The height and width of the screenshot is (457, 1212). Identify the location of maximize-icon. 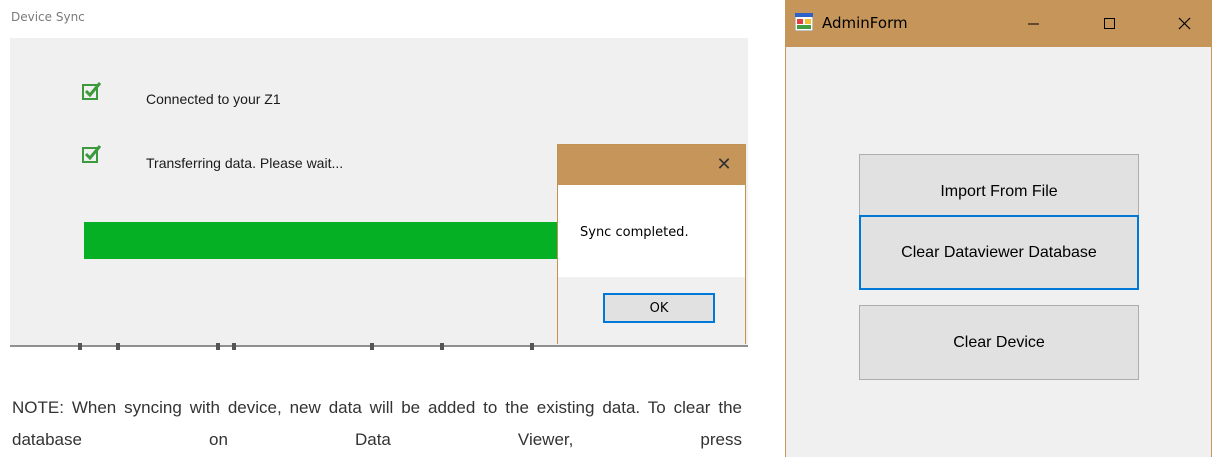
(1109, 23).